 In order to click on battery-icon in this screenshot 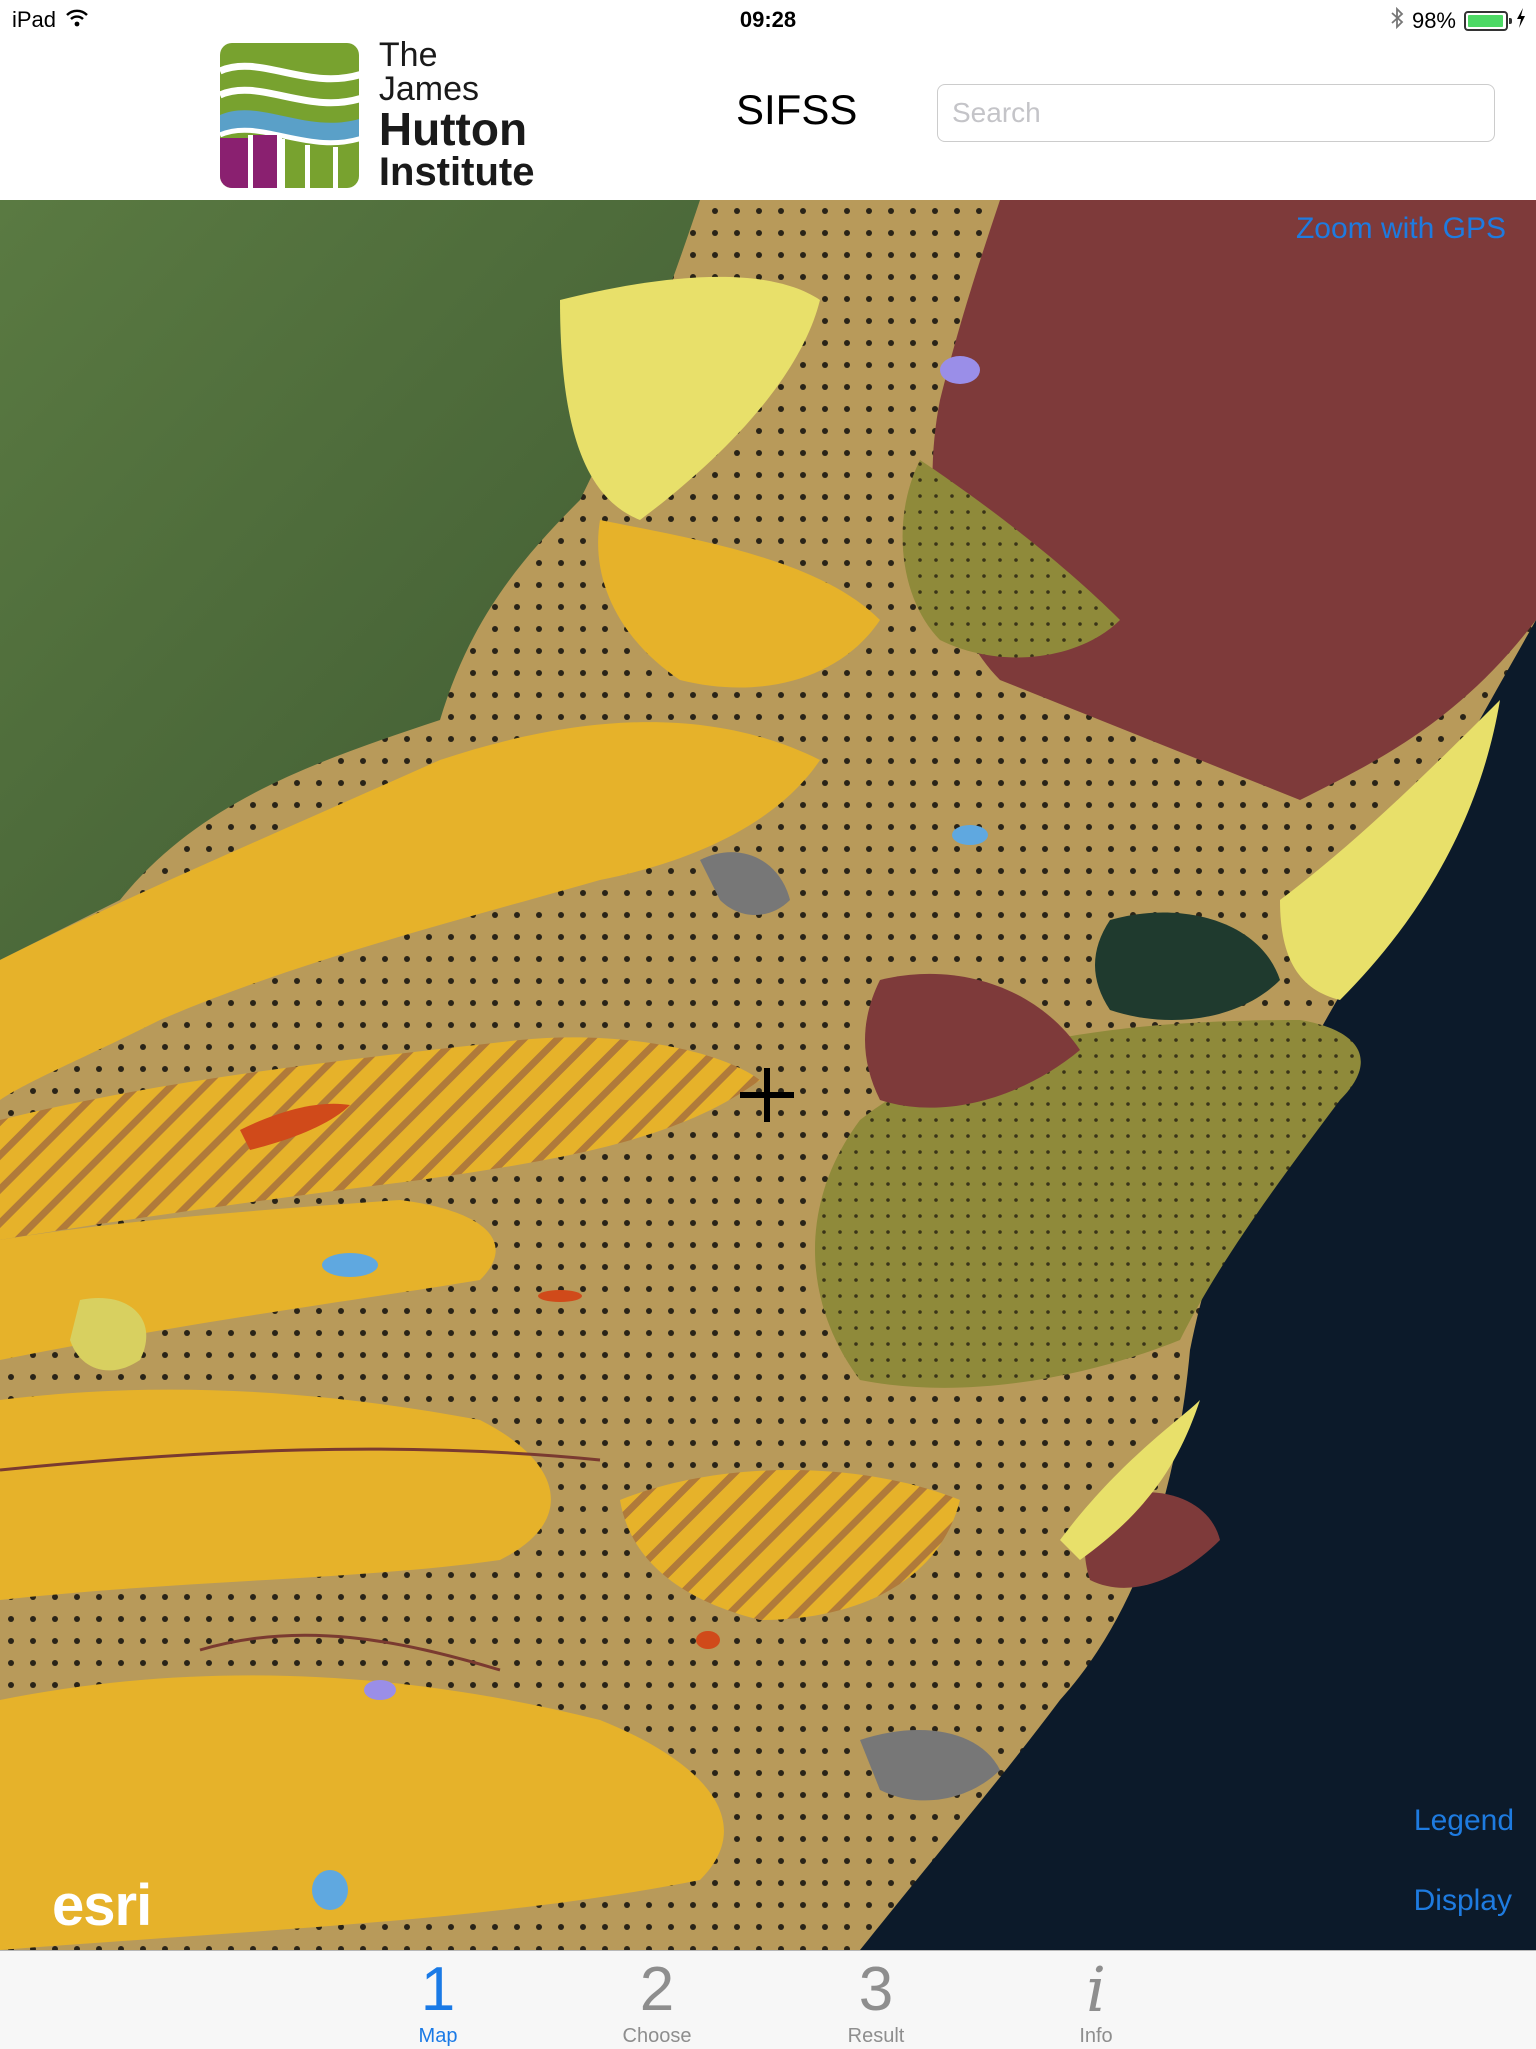, I will do `click(1486, 21)`.